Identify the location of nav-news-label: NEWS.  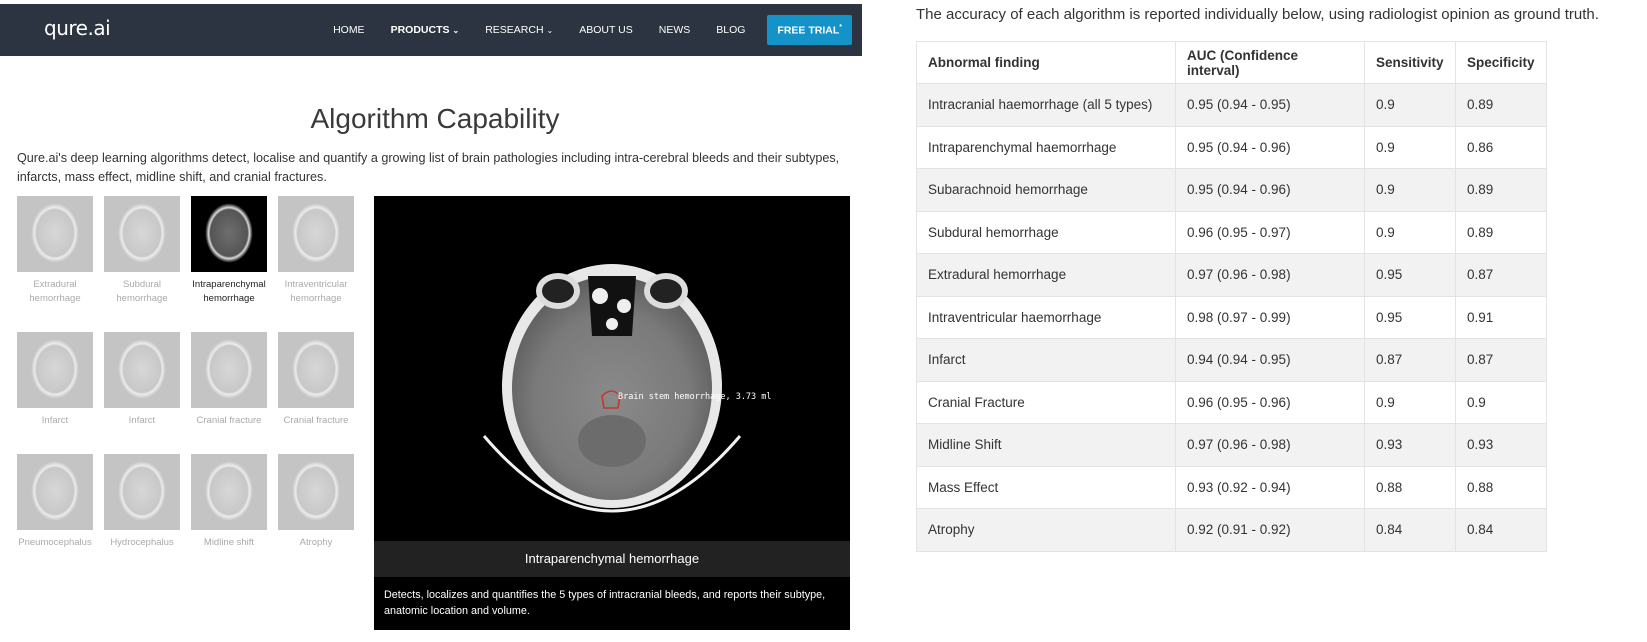
(674, 30).